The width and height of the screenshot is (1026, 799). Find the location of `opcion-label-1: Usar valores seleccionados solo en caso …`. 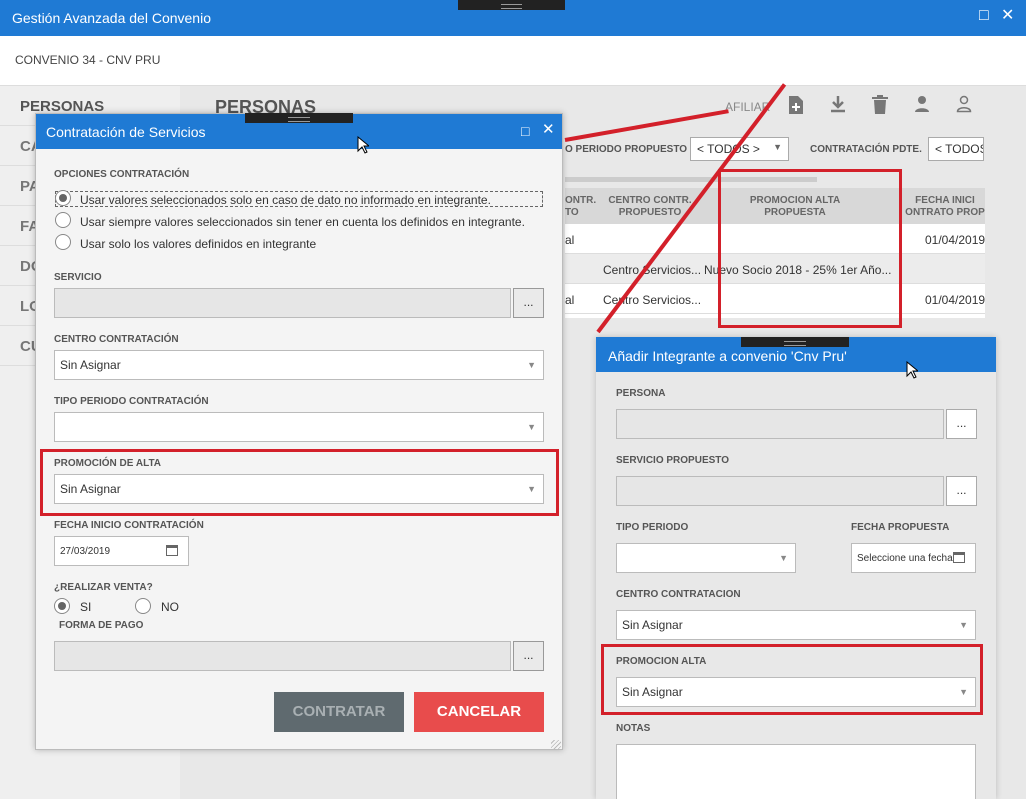

opcion-label-1: Usar valores seleccionados solo en caso … is located at coordinates (285, 200).